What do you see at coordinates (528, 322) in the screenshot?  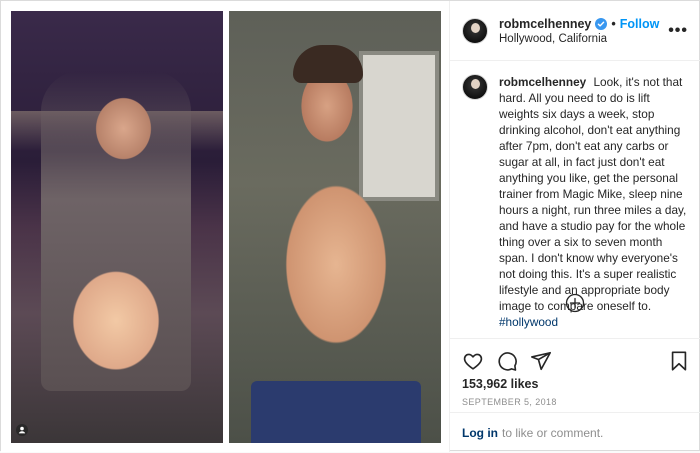 I see `hashtag-link: #hollywood` at bounding box center [528, 322].